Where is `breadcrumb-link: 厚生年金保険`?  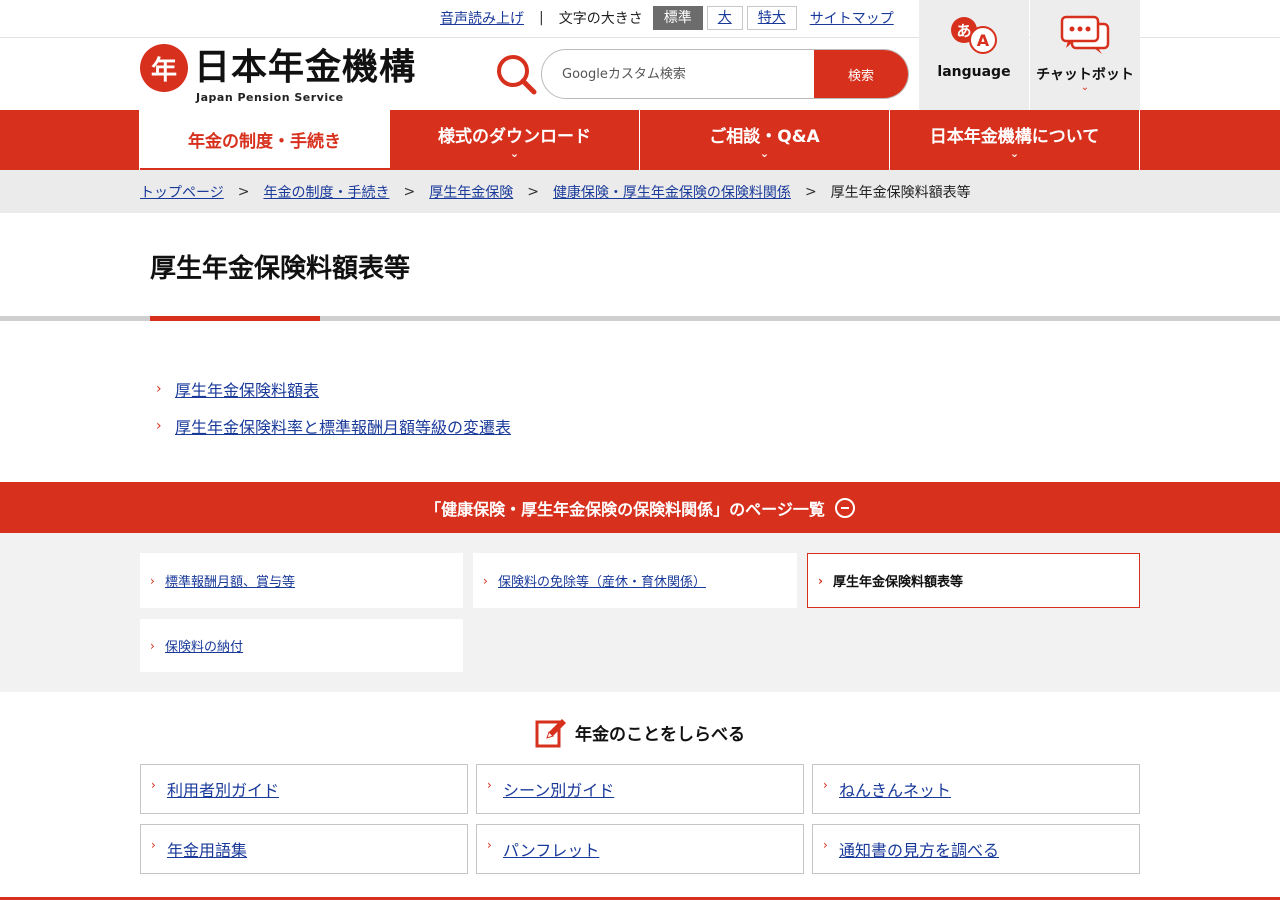
breadcrumb-link: 厚生年金保険 is located at coordinates (471, 192).